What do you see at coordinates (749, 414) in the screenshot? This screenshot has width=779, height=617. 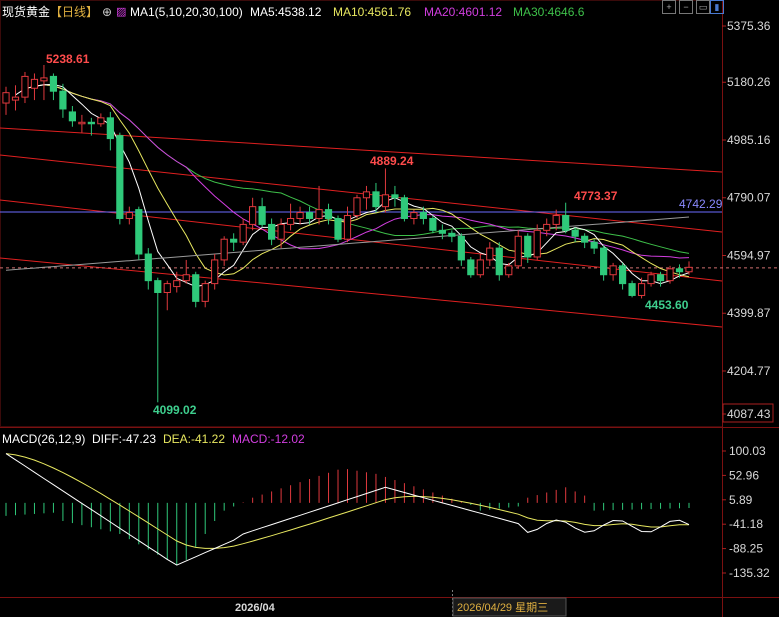 I see `price-tick-label: 4087.43` at bounding box center [749, 414].